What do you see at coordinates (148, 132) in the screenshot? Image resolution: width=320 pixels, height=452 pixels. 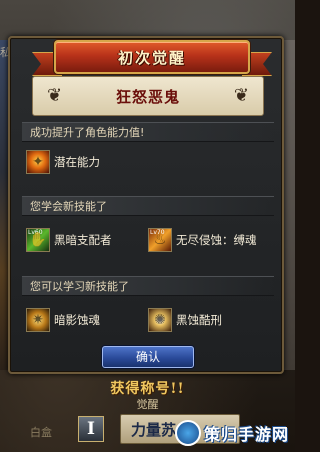 I see `section-ability-heading: 成功提升了角色能力值!` at bounding box center [148, 132].